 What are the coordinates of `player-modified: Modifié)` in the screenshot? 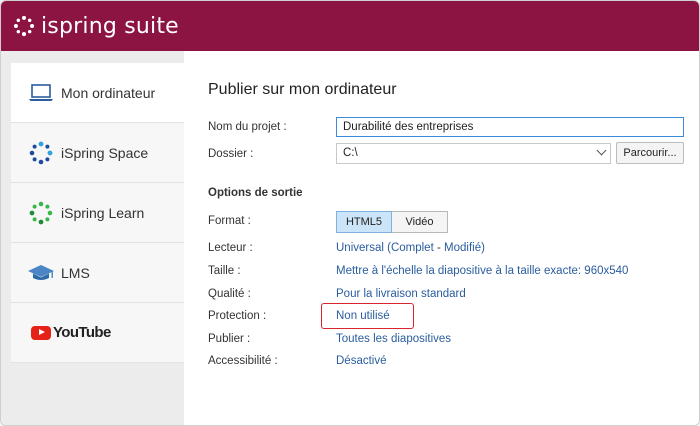 It's located at (464, 248).